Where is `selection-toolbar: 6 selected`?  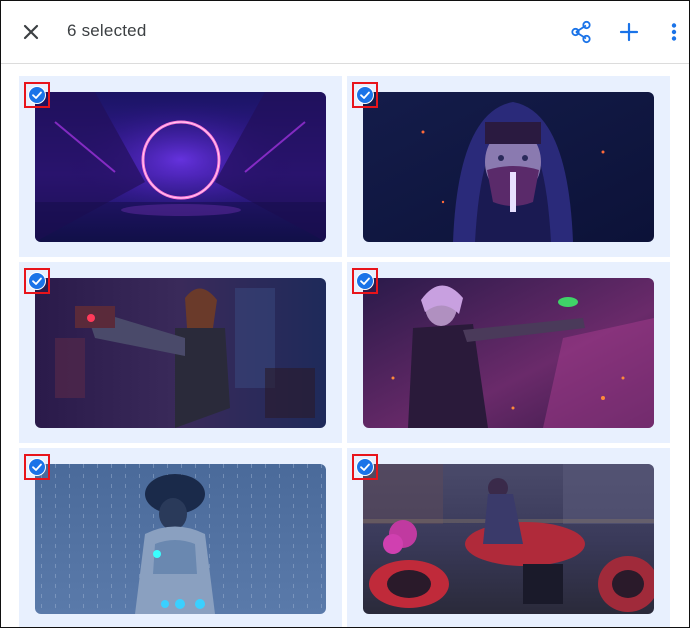 selection-toolbar: 6 selected is located at coordinates (345, 32).